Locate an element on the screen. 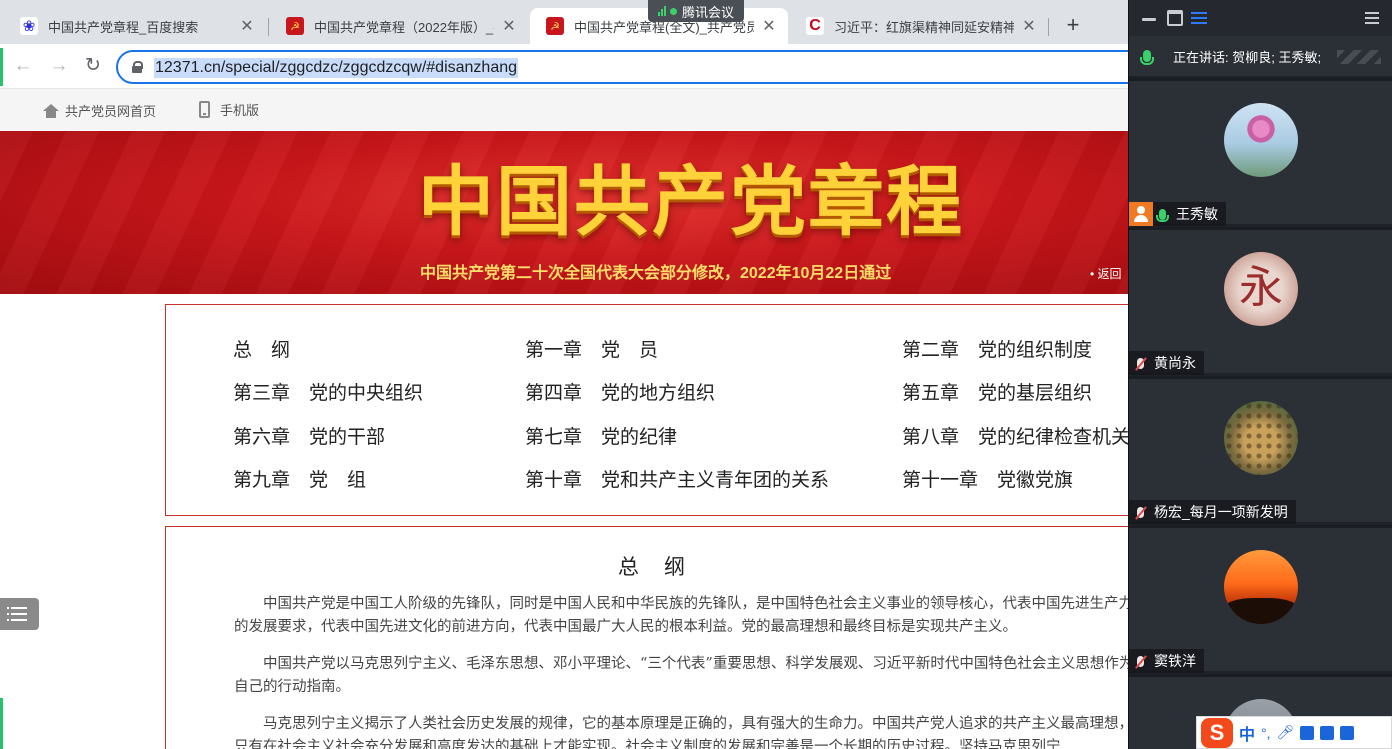 This screenshot has width=1392, height=749. participant-name-tag: 黄尚永 is located at coordinates (1166, 363).